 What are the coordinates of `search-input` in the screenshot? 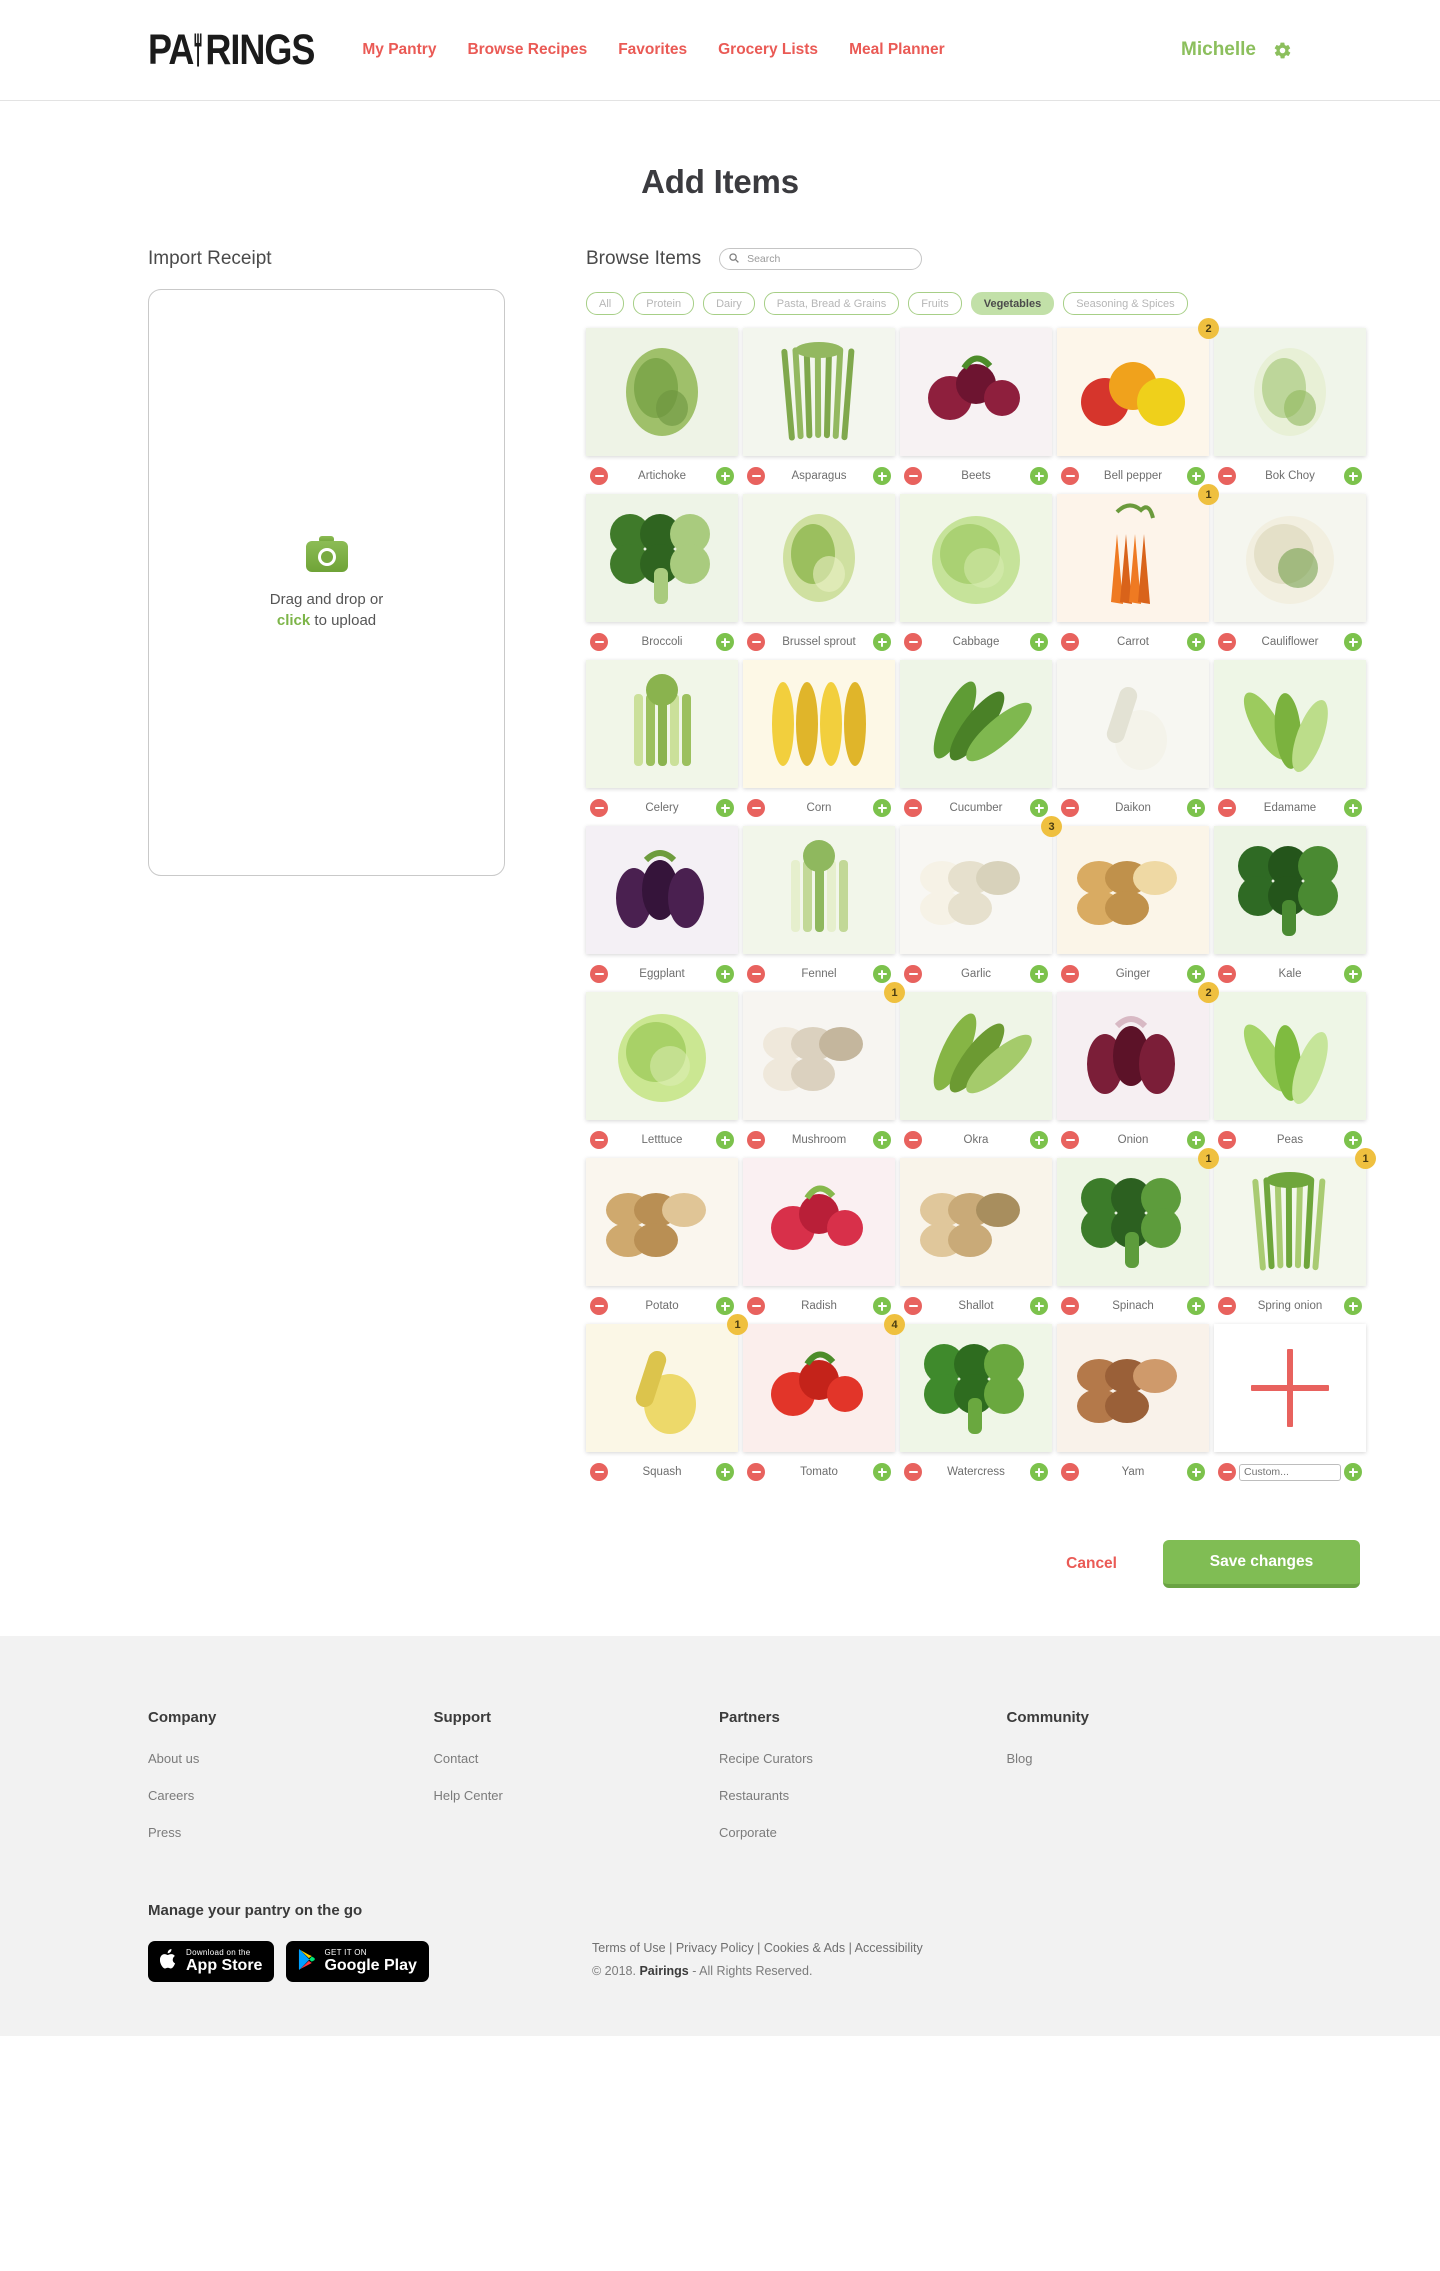 It's located at (829, 259).